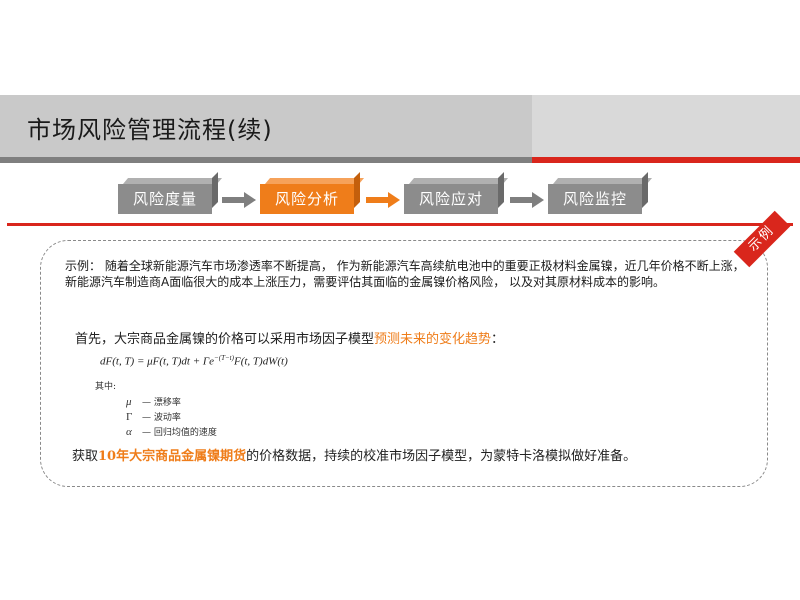 The width and height of the screenshot is (800, 600). I want to click on flow-divider-line, so click(400, 224).